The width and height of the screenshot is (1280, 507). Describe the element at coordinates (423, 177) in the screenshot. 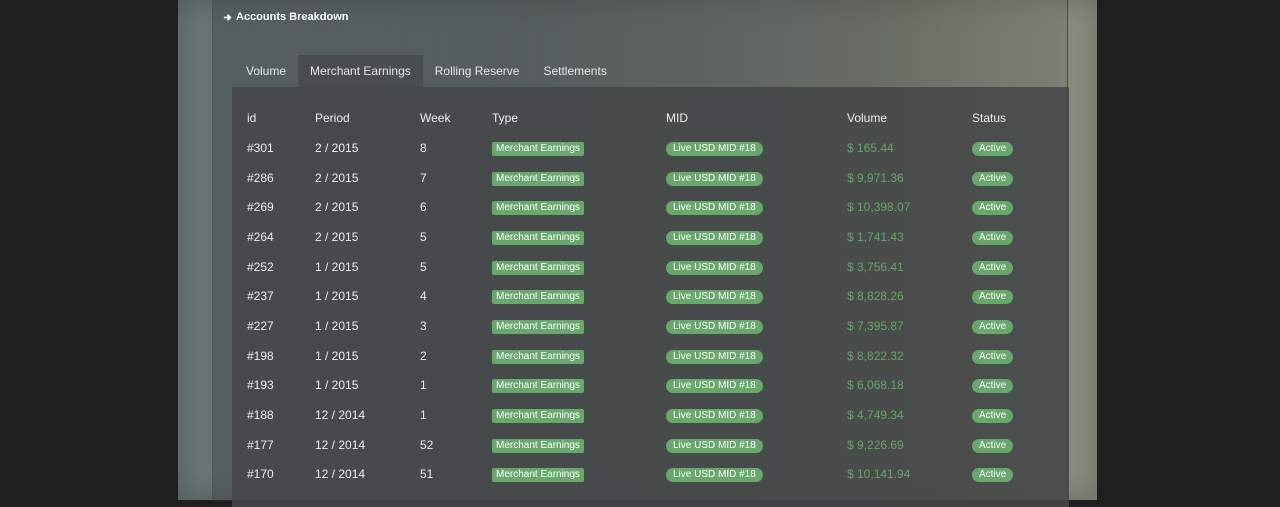

I see `cell-week: 7` at that location.